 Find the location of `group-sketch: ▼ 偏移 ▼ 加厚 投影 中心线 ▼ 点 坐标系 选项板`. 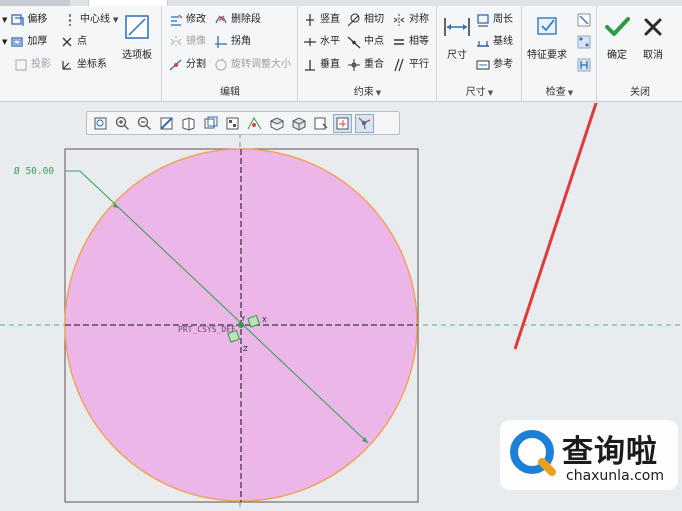

group-sketch: ▼ 偏移 ▼ 加厚 投影 中心线 ▼ 点 坐标系 选项板 is located at coordinates (81, 54).